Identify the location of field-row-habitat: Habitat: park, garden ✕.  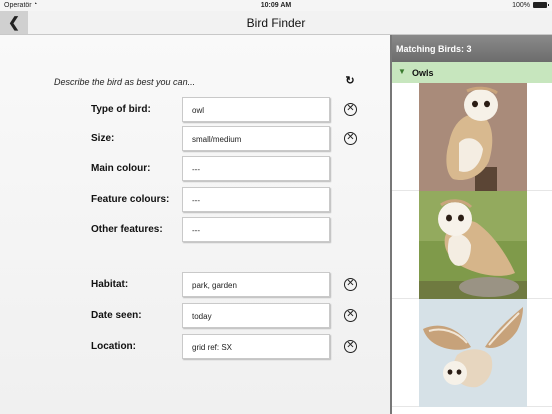
(195, 285).